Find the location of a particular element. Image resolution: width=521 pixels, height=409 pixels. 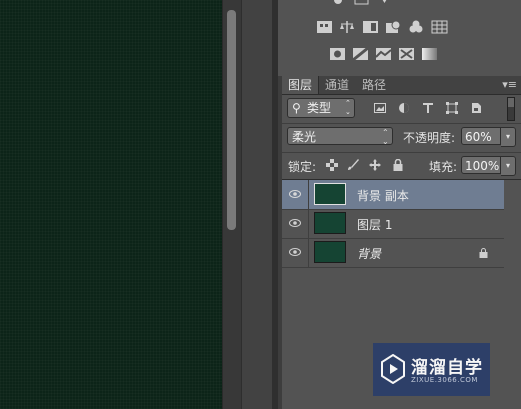

opacity-field: 60% is located at coordinates (481, 136).